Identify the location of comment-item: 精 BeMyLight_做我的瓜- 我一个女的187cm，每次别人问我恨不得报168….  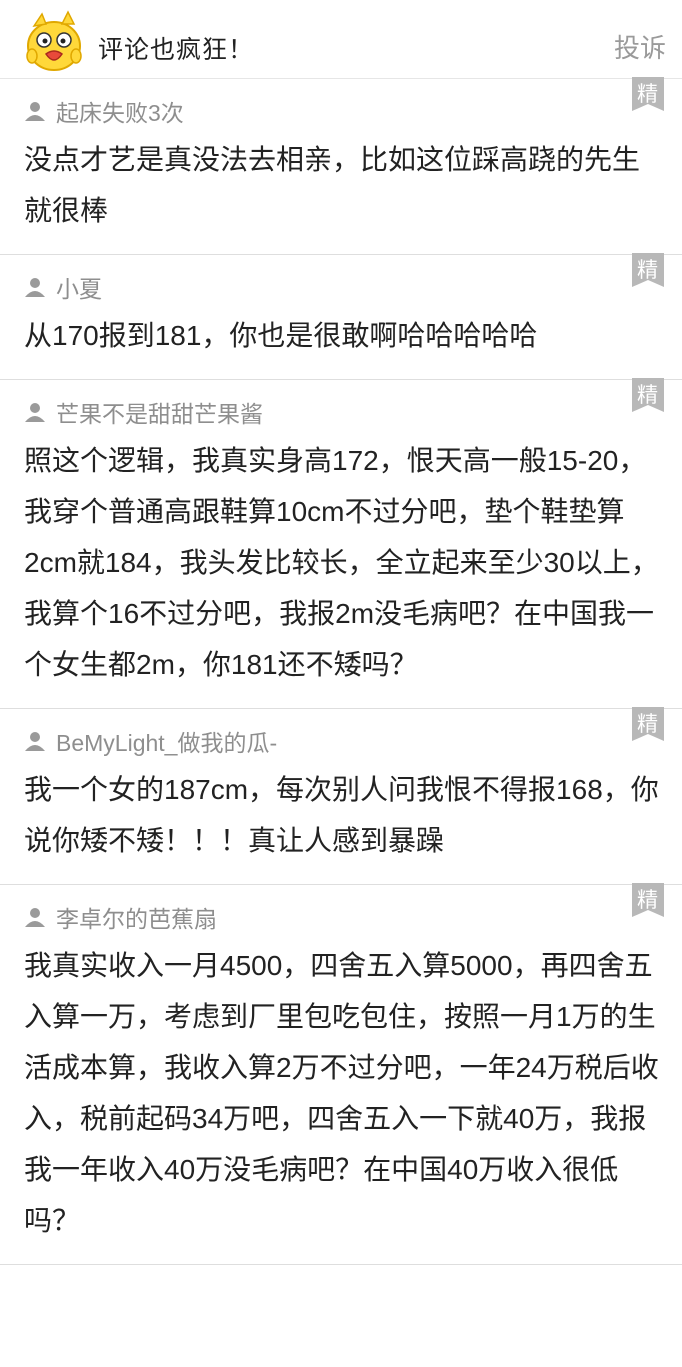
(341, 796).